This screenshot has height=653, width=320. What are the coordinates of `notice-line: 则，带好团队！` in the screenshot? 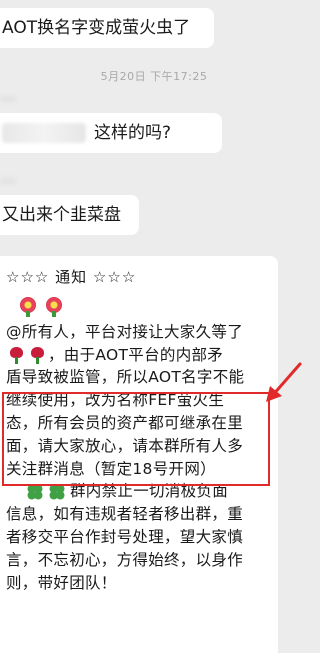 It's located at (61, 582).